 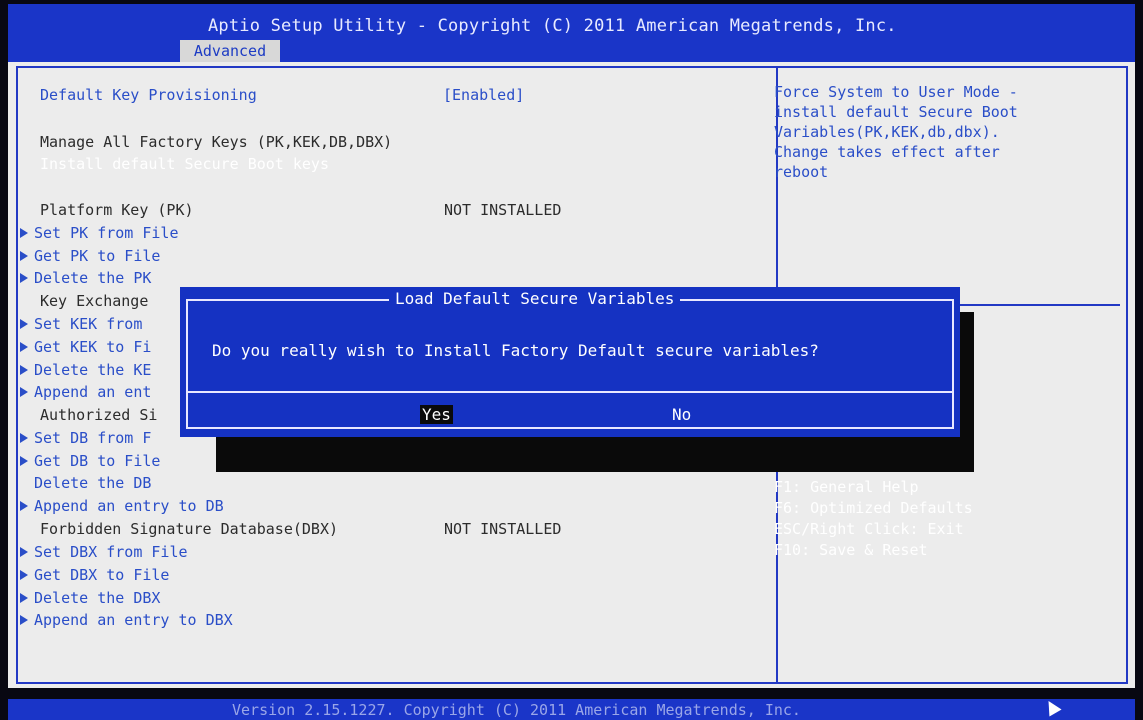 I want to click on yes-button: Yes, so click(x=436, y=414).